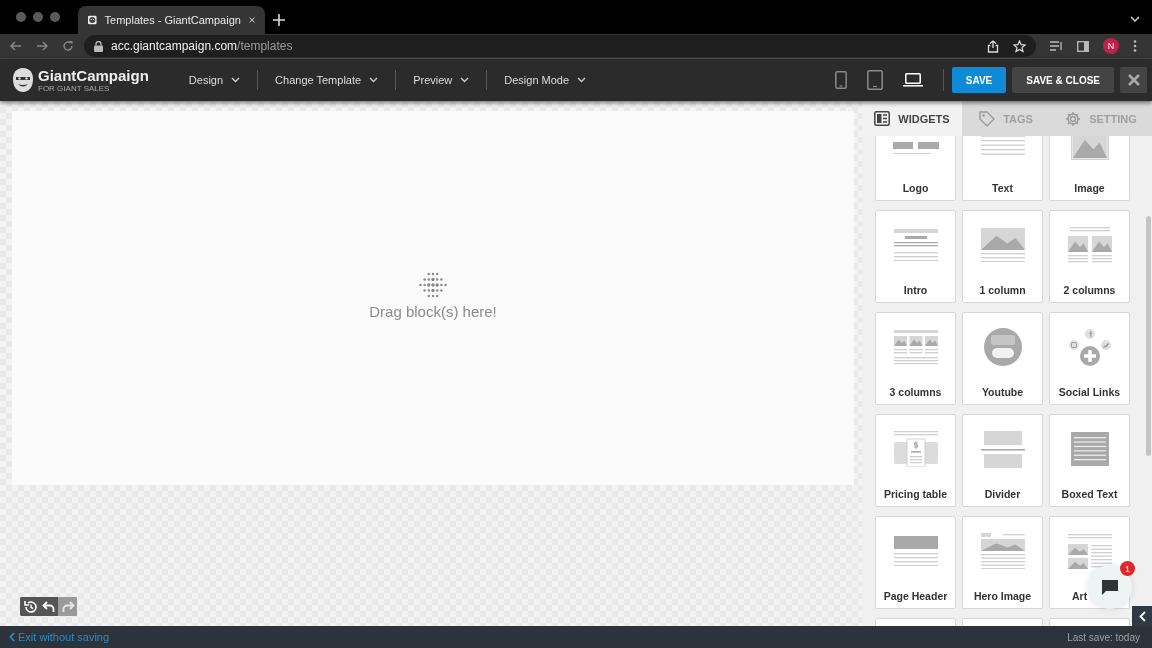 The height and width of the screenshot is (648, 1152). What do you see at coordinates (1089, 168) in the screenshot?
I see `widget-tile: Image` at bounding box center [1089, 168].